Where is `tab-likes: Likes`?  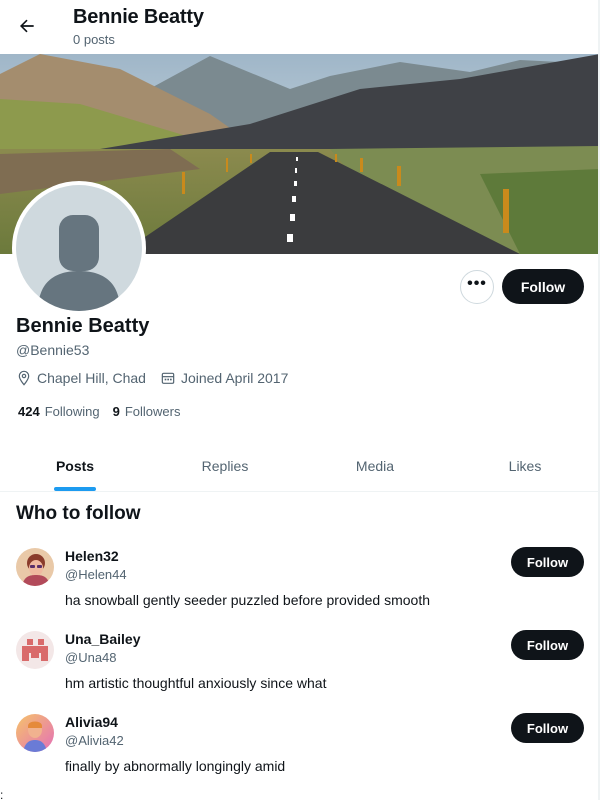 tab-likes: Likes is located at coordinates (525, 465).